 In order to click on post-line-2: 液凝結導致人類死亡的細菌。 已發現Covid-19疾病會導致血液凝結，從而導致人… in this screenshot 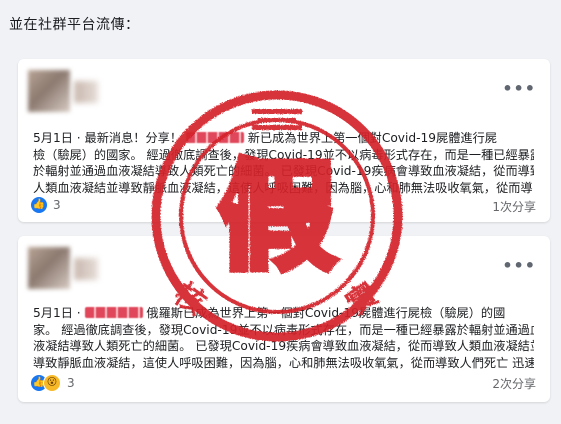, I will do `click(283, 346)`.